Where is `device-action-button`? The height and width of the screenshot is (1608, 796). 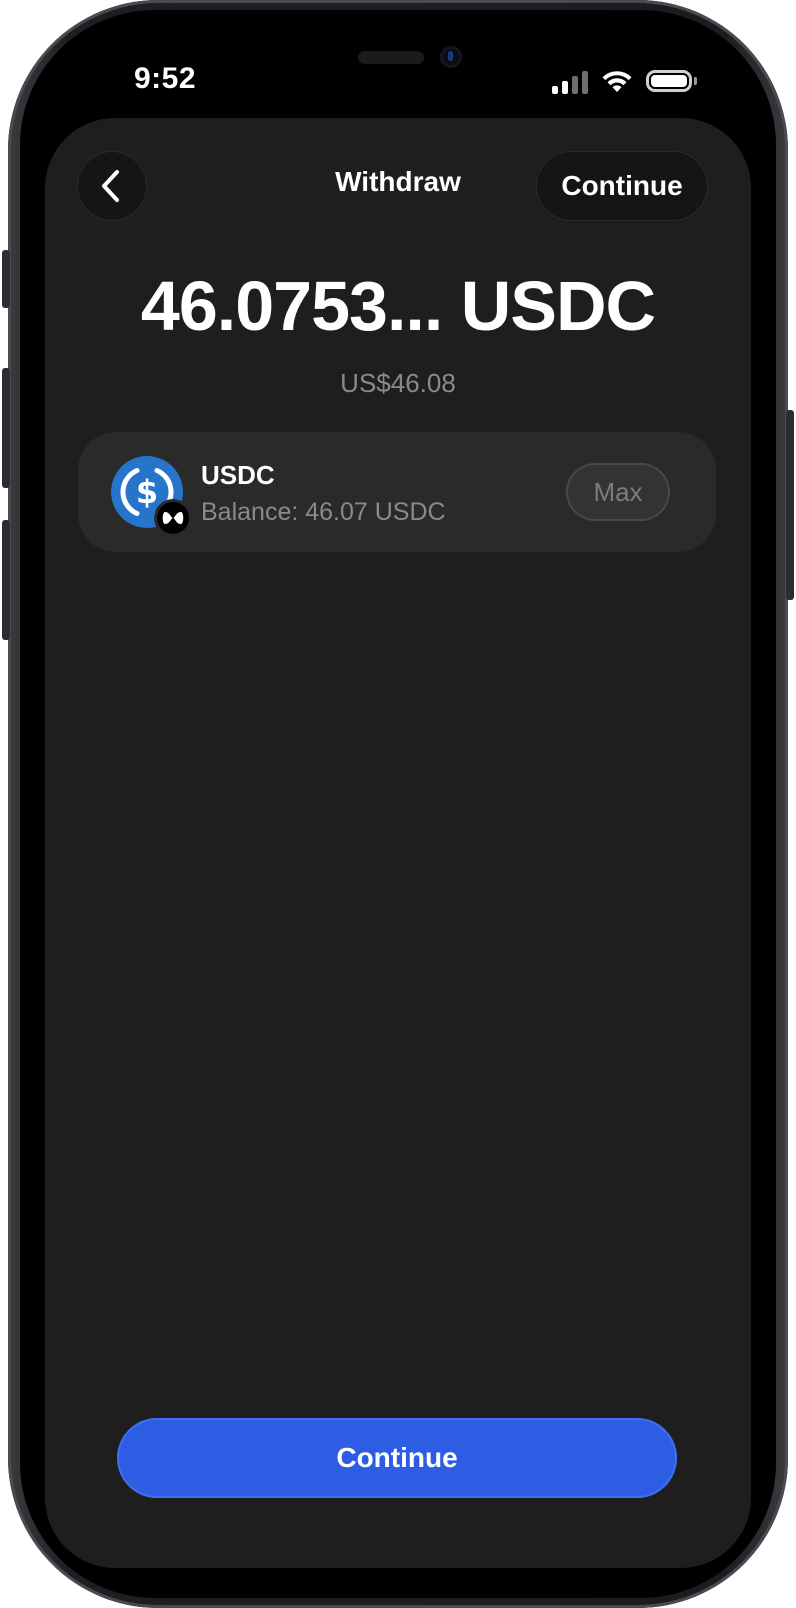 device-action-button is located at coordinates (6, 279).